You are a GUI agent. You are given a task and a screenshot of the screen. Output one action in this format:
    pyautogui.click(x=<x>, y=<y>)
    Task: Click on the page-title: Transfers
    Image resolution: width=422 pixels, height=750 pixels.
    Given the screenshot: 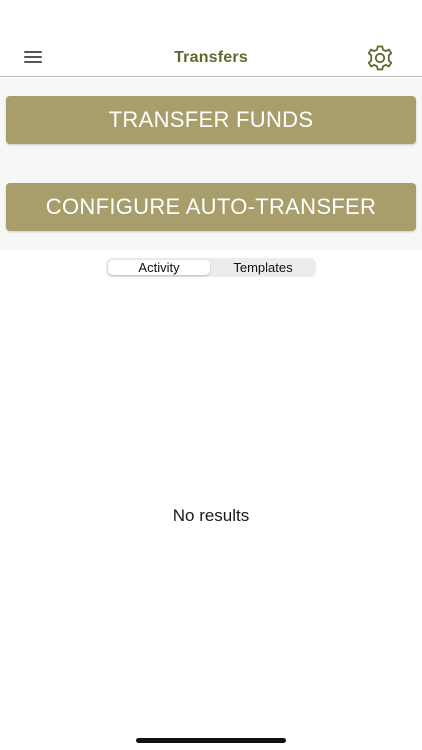 What is the action you would take?
    pyautogui.click(x=211, y=57)
    